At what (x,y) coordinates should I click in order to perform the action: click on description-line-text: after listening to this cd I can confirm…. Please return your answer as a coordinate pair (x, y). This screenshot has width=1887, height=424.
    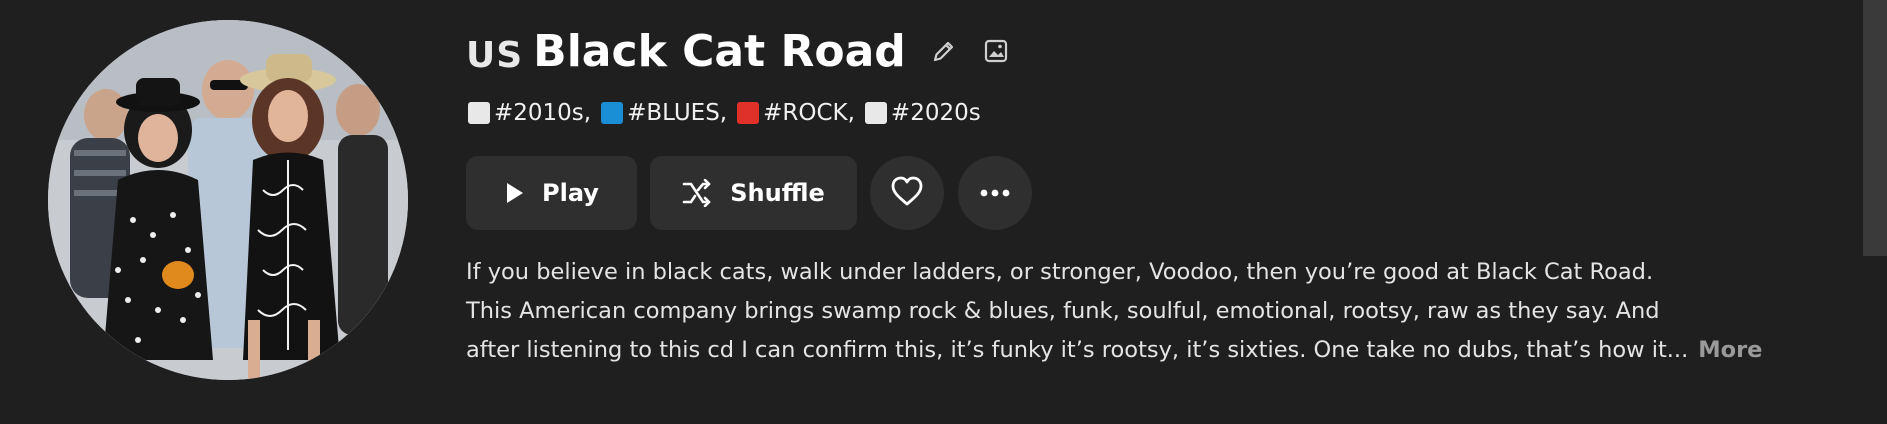
    Looking at the image, I should click on (1077, 350).